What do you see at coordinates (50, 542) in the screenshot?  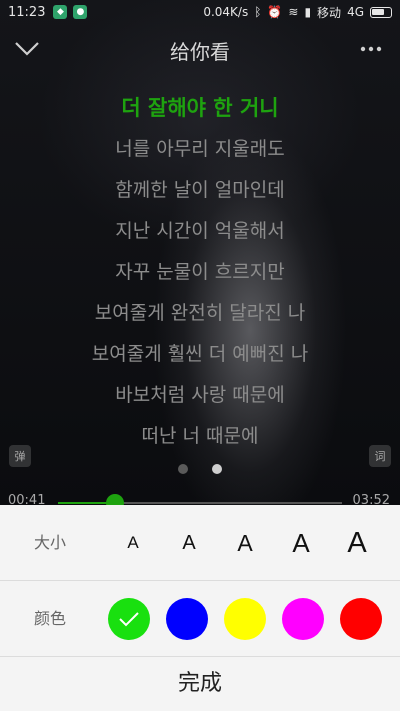 I see `size-label: 大小` at bounding box center [50, 542].